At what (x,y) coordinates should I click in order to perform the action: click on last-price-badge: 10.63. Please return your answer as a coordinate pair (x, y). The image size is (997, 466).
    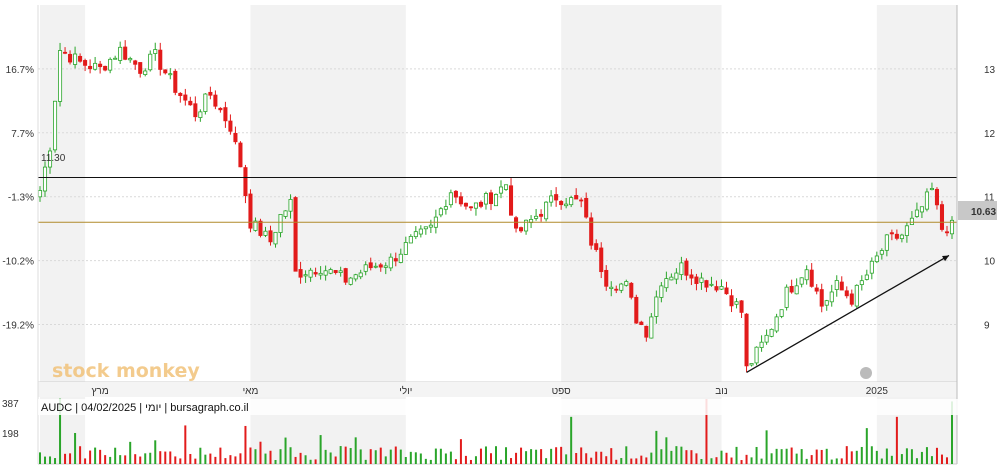
    Looking at the image, I should click on (977, 210).